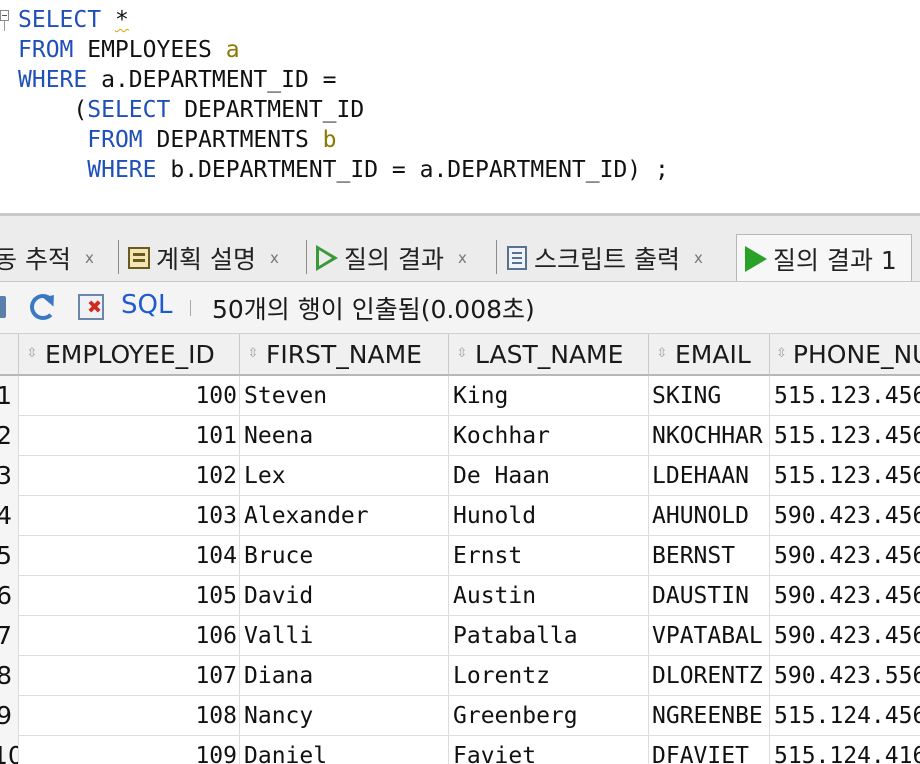  I want to click on cell-last-name: Pataballa, so click(549, 636).